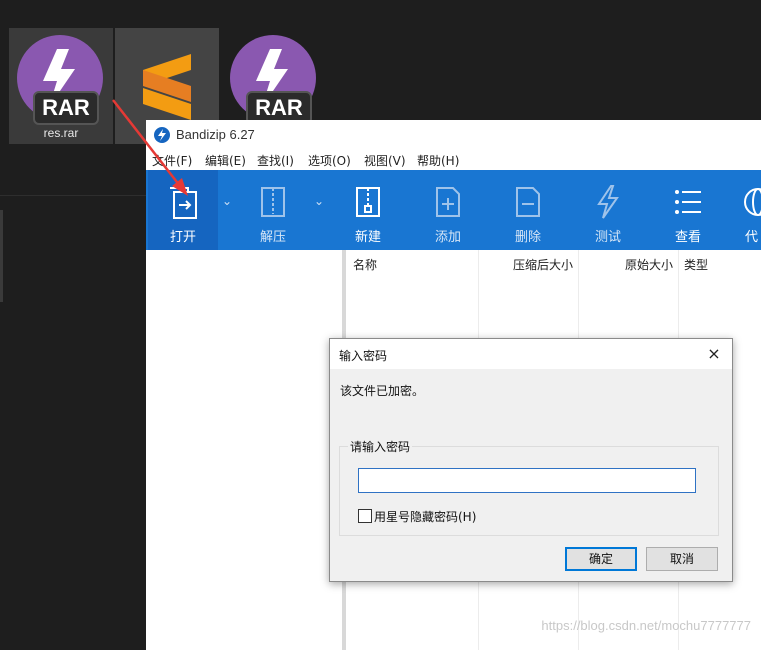 This screenshot has height=650, width=761. What do you see at coordinates (273, 202) in the screenshot?
I see `extract-icon` at bounding box center [273, 202].